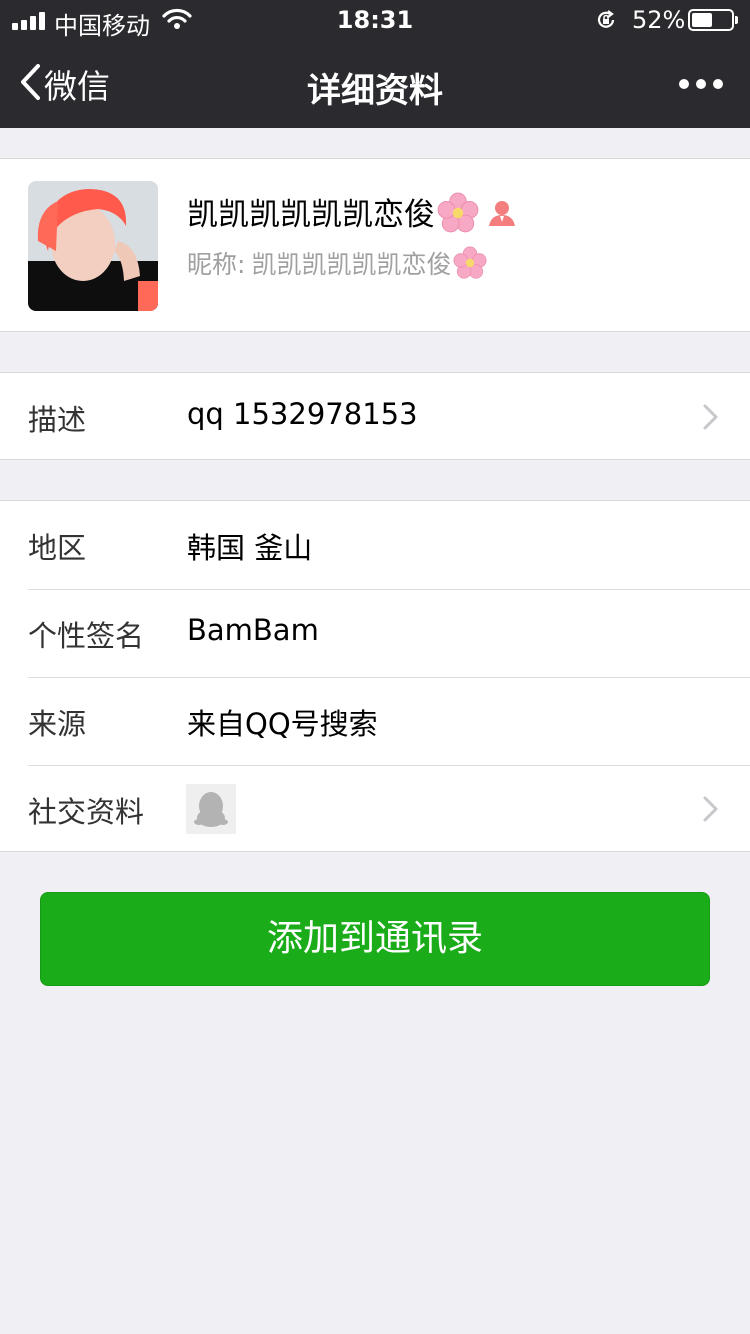  I want to click on more-dots-icon, so click(701, 84).